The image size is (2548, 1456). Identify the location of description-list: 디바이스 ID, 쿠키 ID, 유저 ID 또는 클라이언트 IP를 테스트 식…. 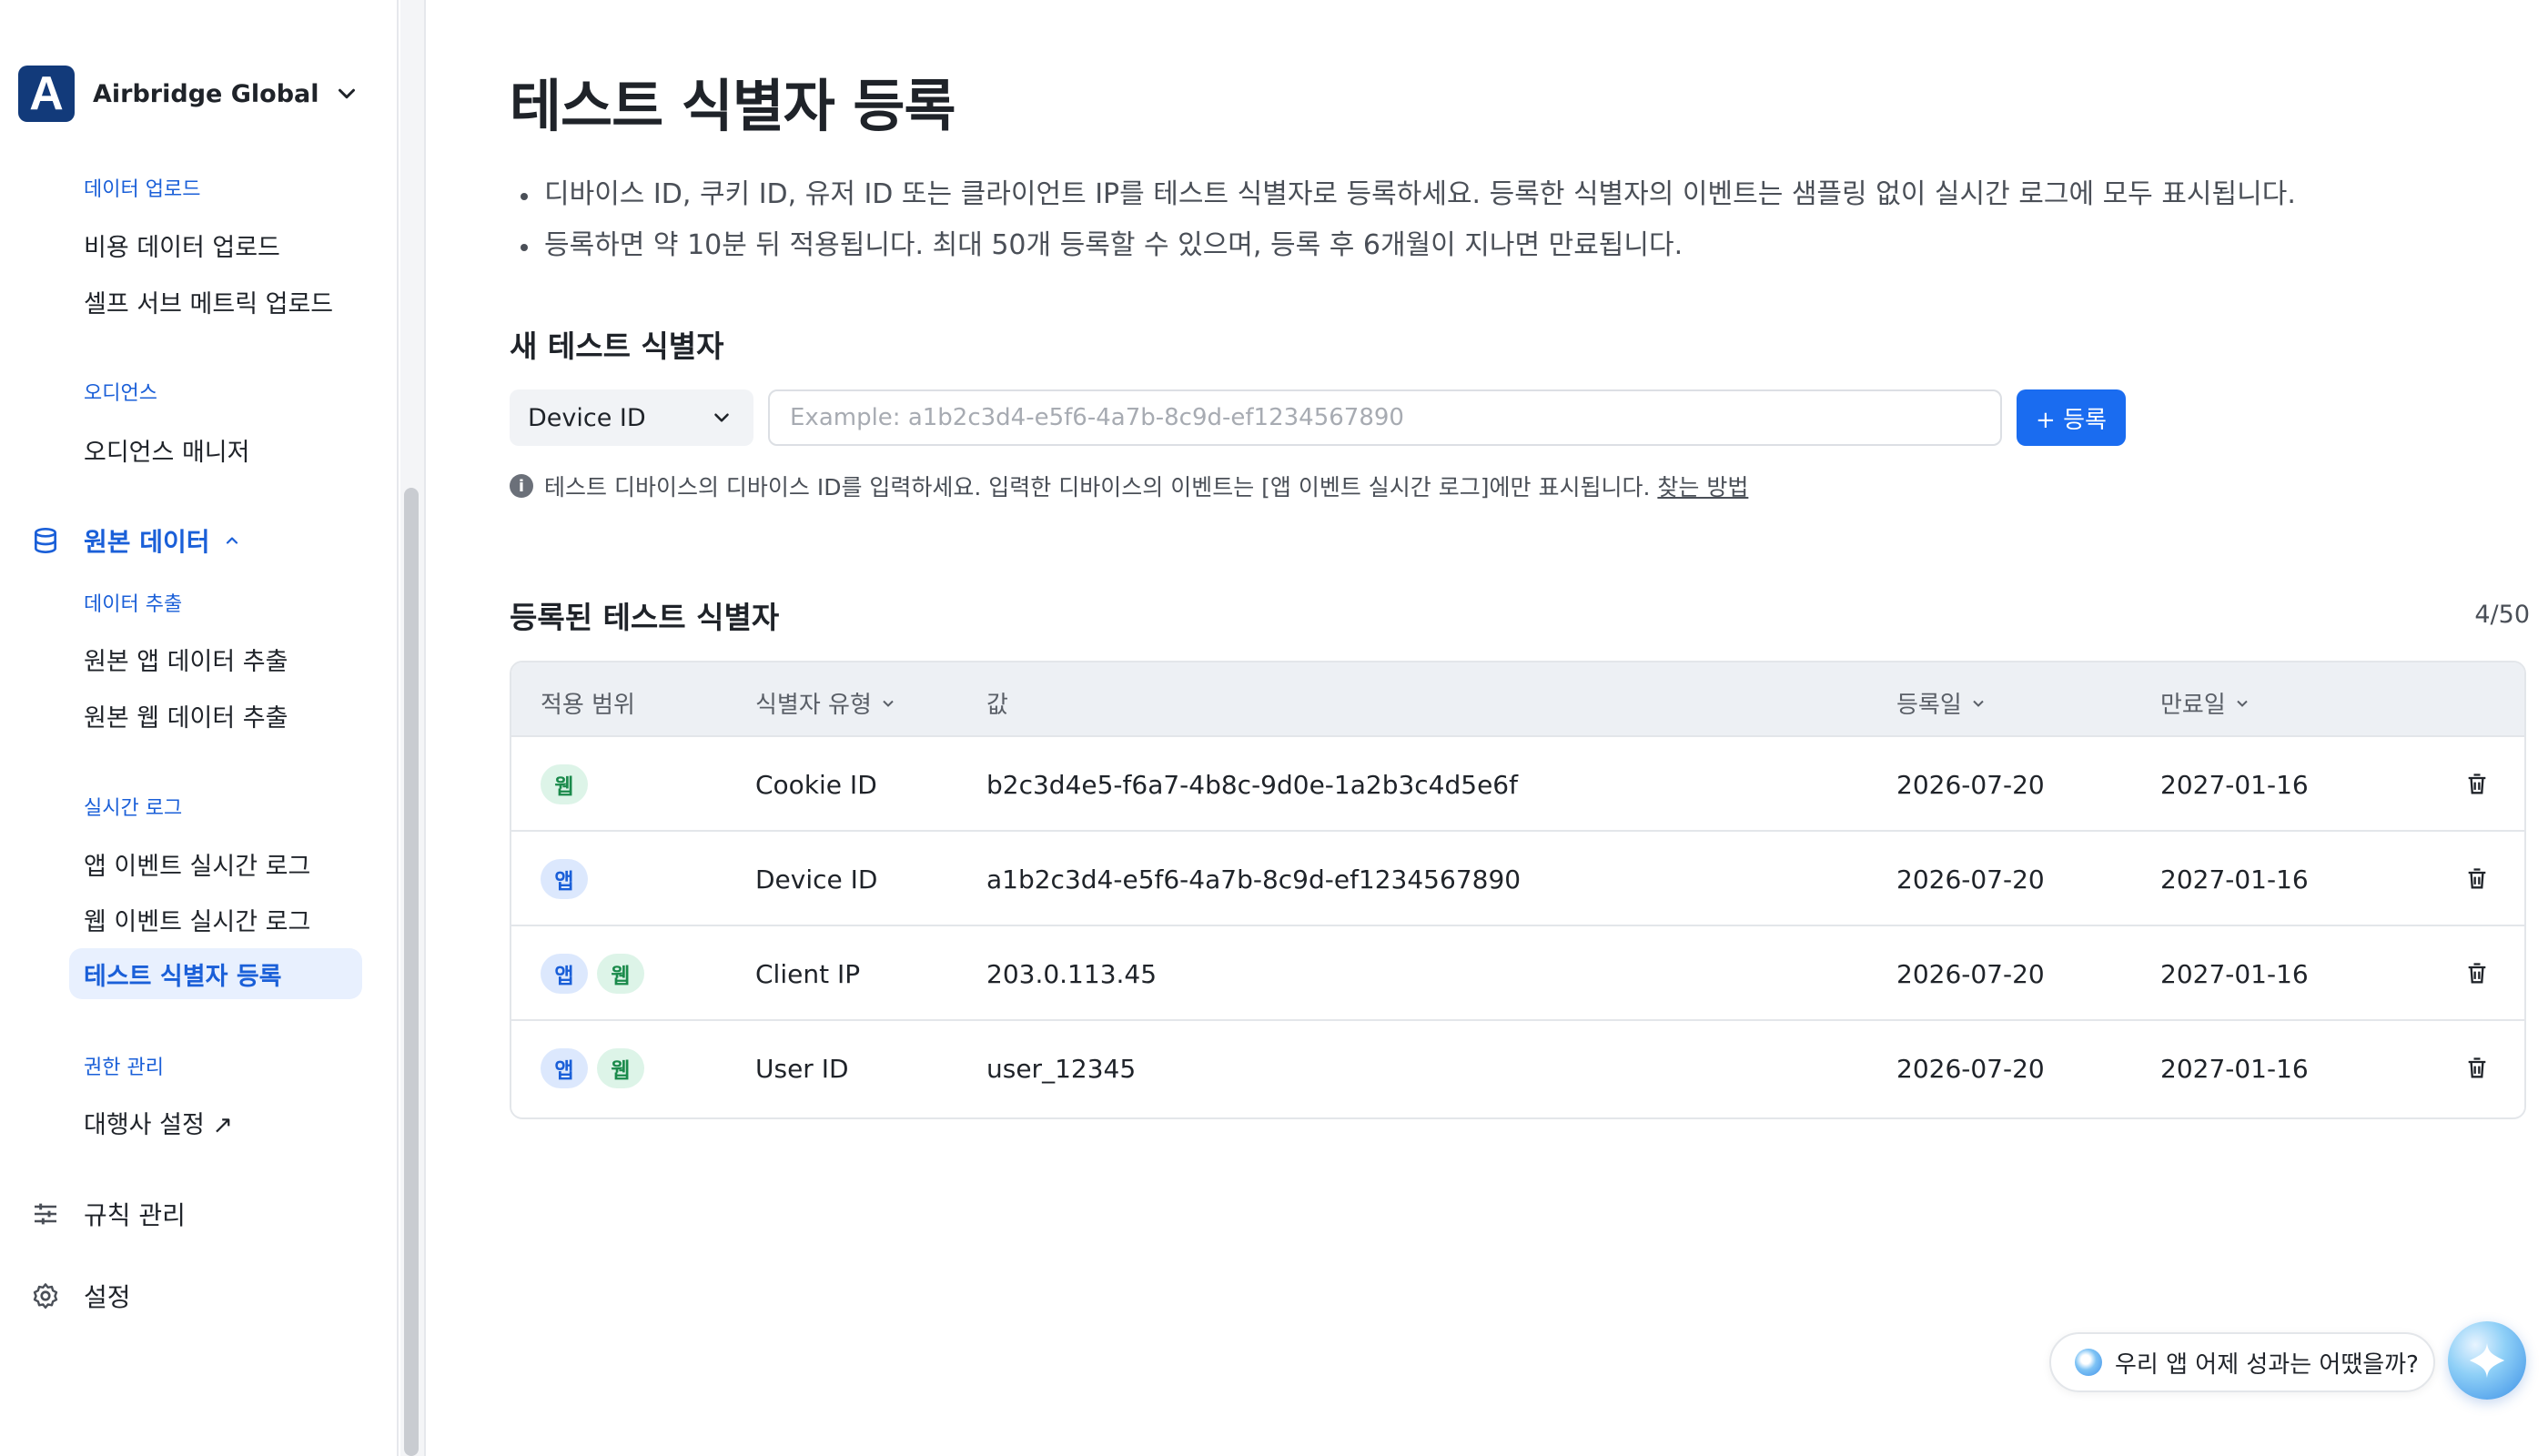
(1409, 220).